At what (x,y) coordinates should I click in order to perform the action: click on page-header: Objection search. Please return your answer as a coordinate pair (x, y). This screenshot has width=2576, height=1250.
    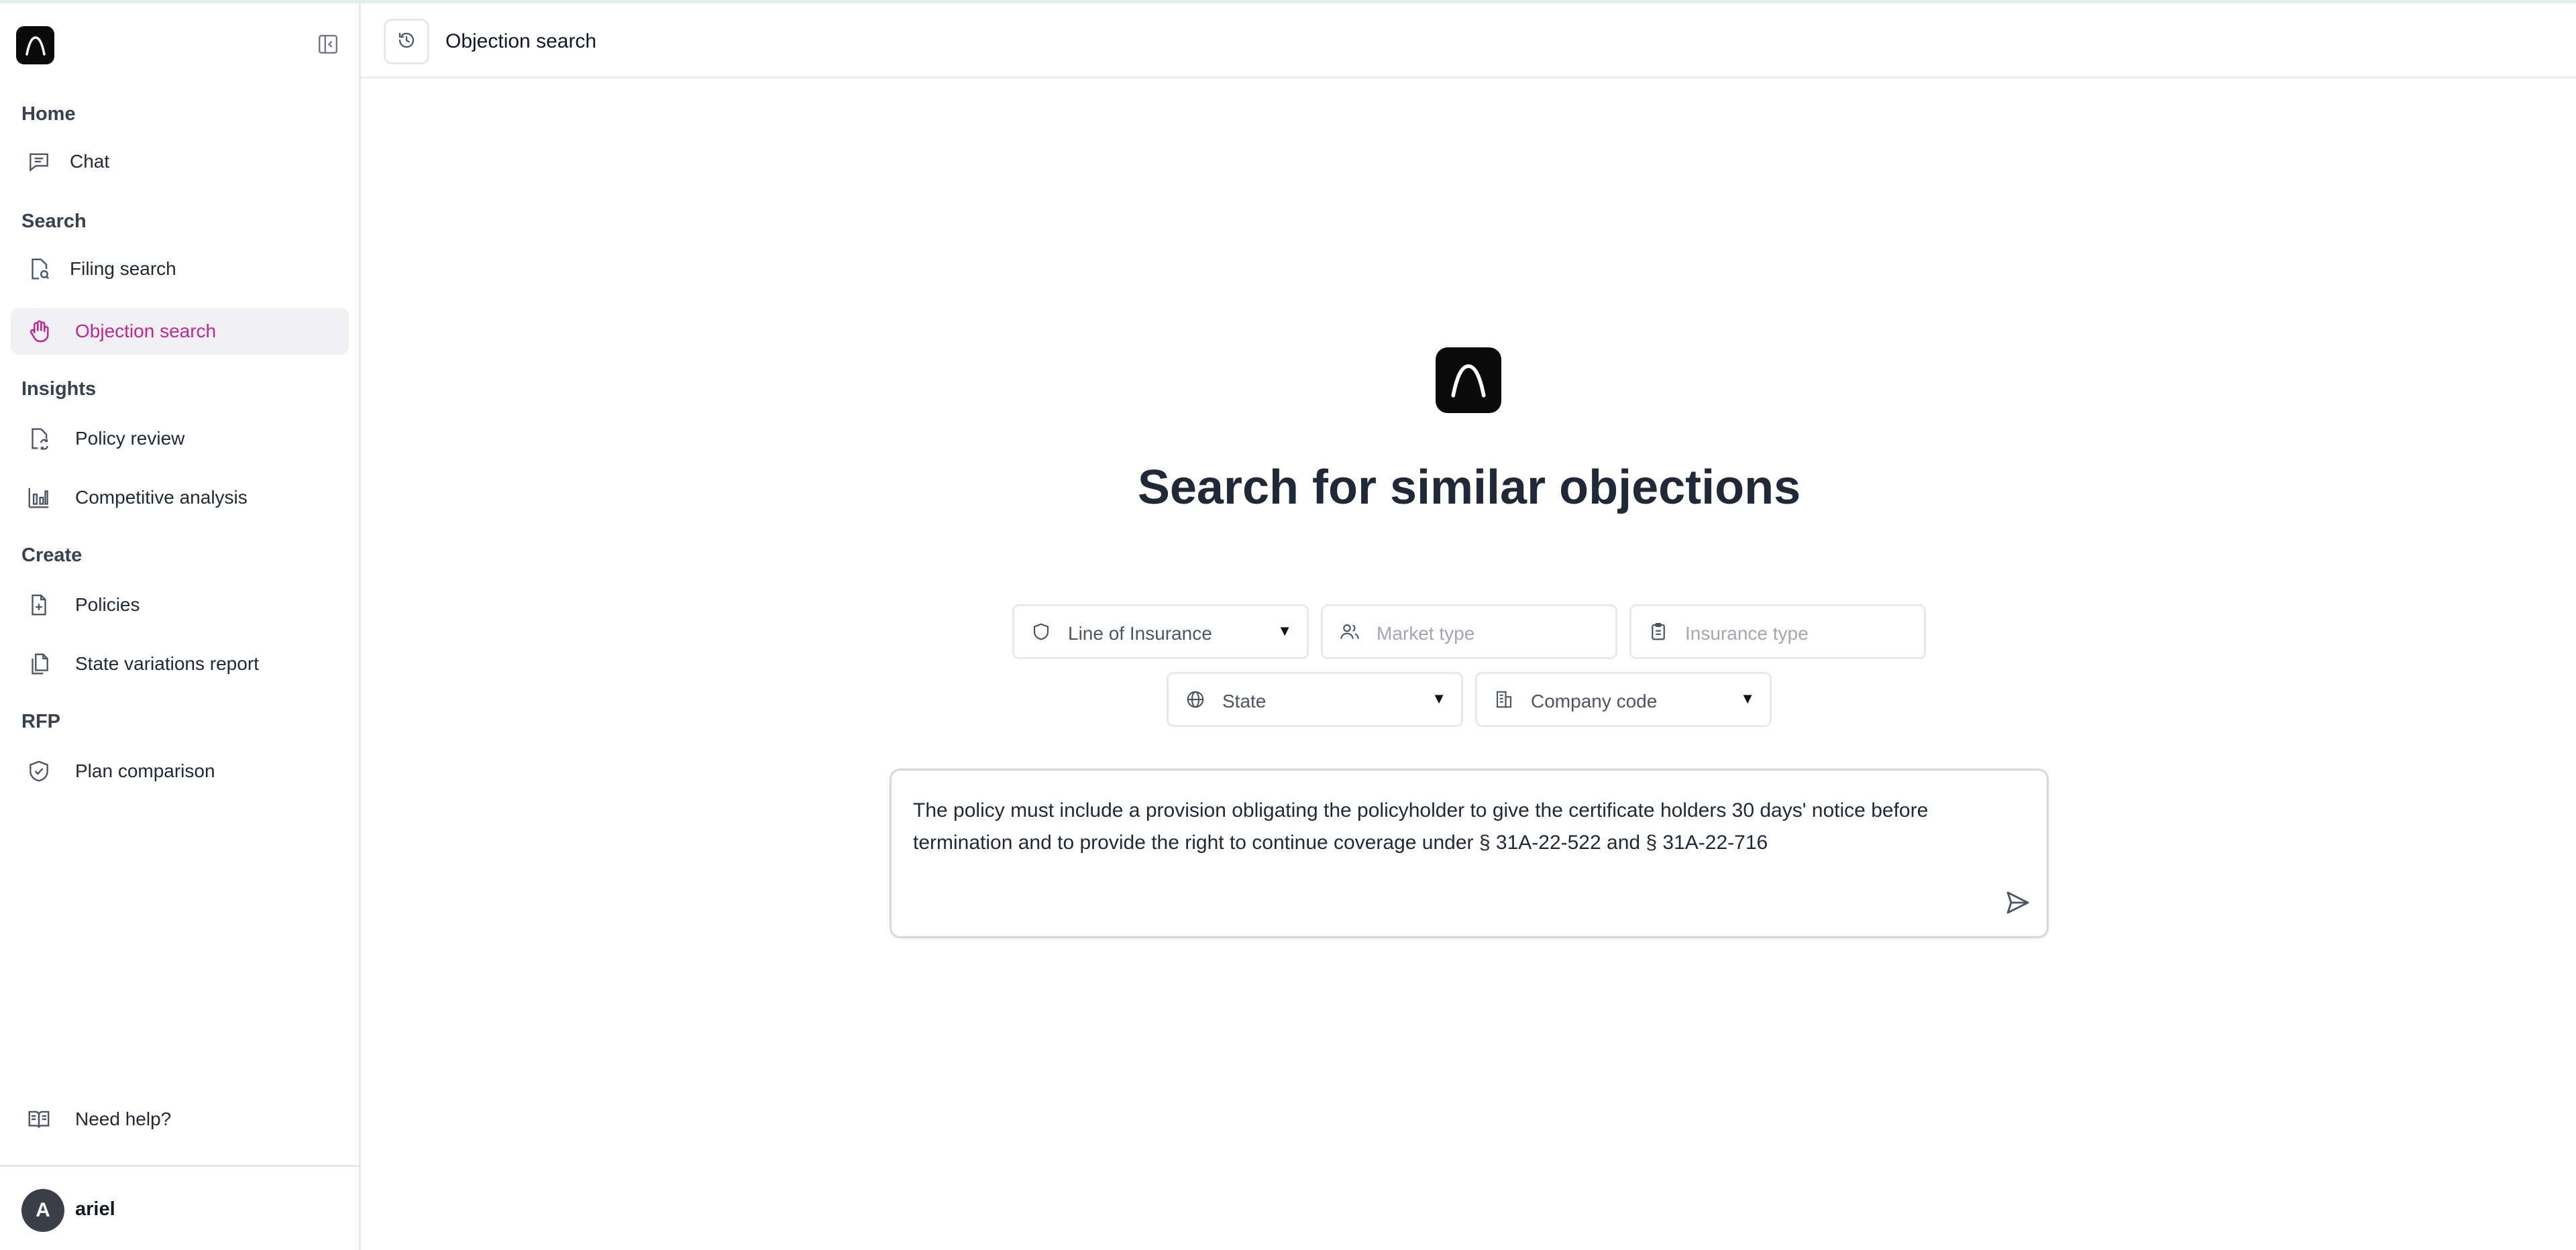
    Looking at the image, I should click on (1468, 40).